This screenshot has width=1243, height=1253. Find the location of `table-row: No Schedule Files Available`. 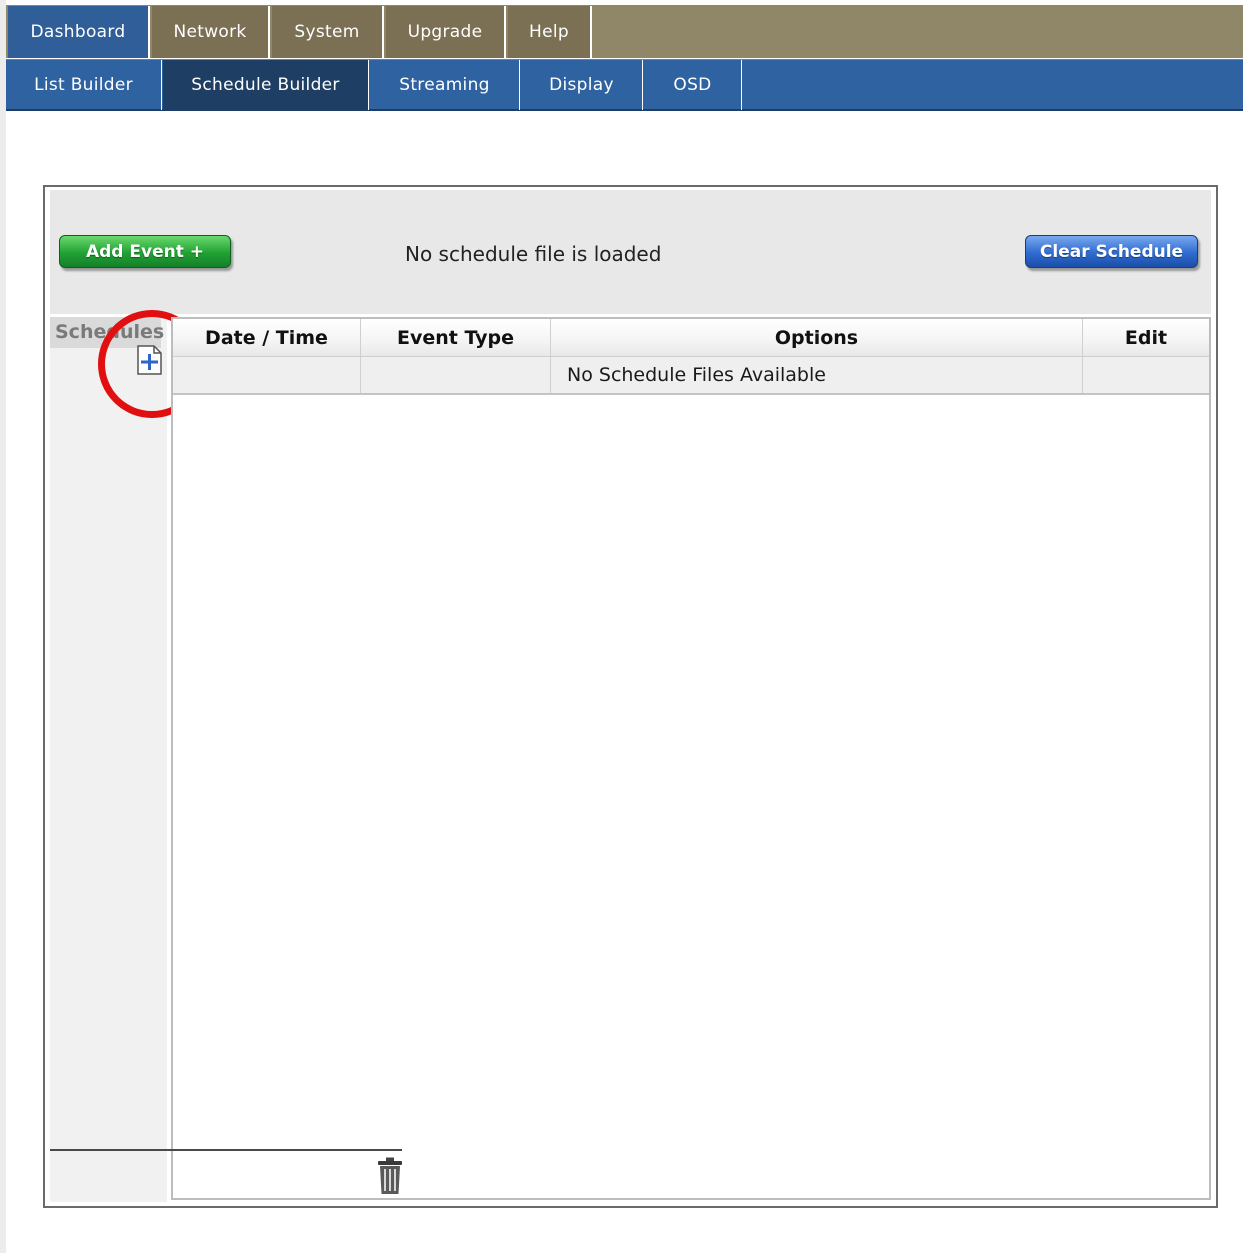

table-row: No Schedule Files Available is located at coordinates (691, 376).